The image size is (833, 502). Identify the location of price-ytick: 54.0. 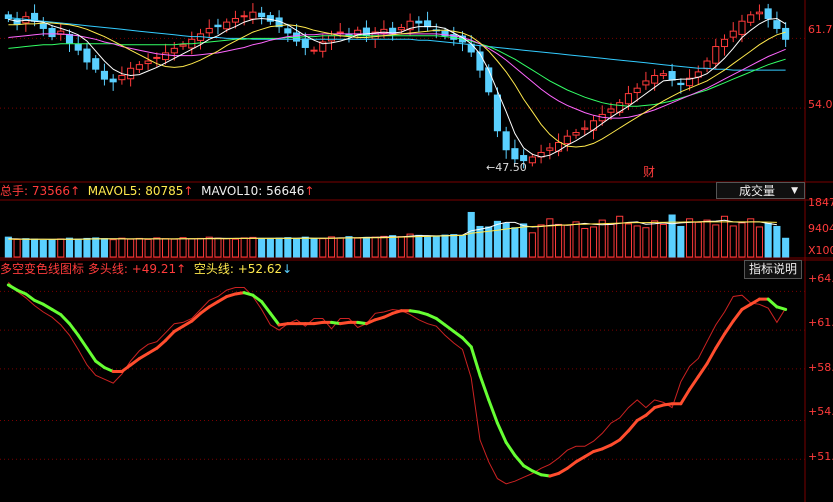
(820, 104).